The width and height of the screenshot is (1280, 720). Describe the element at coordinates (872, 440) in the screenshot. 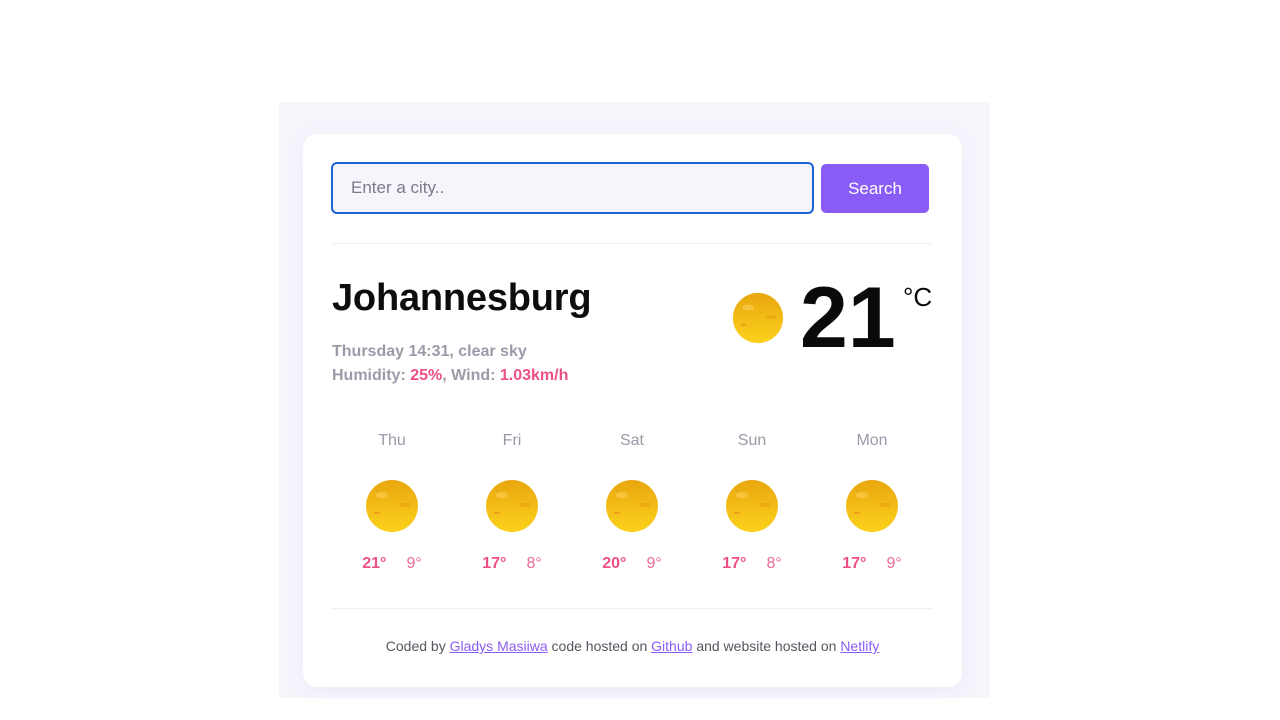

I see `forecast-day-name: Mon` at that location.